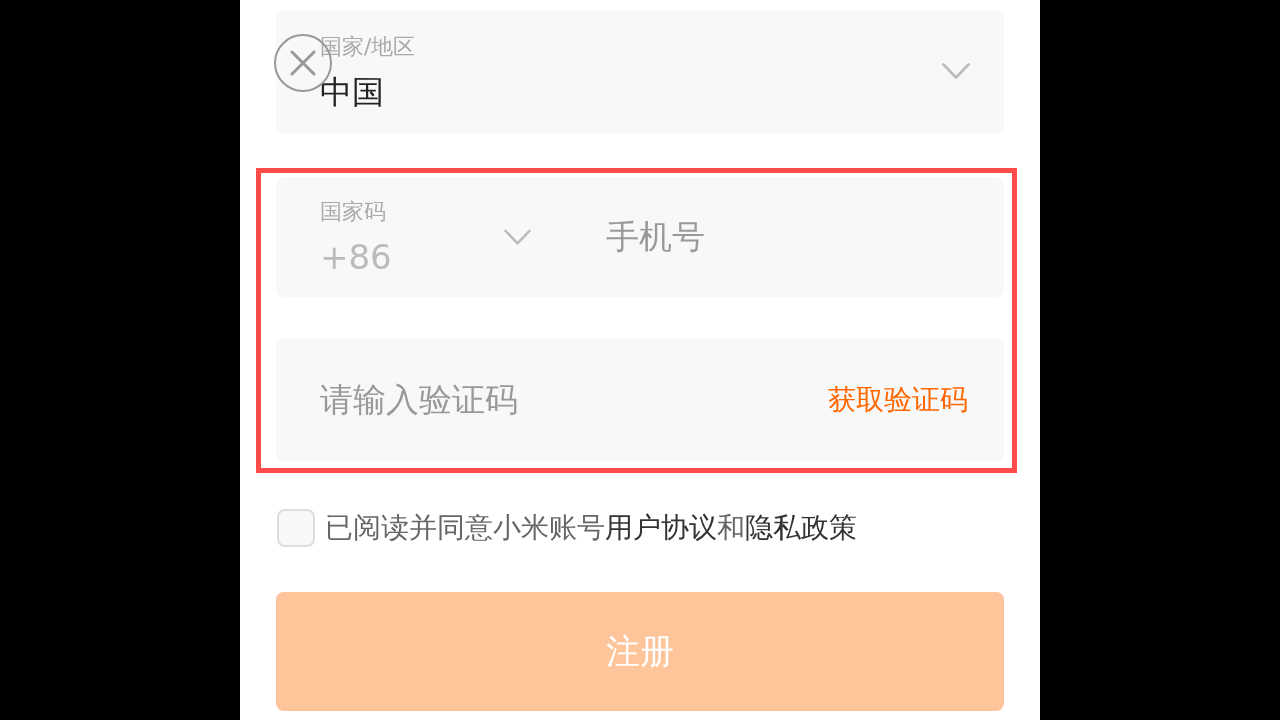 This screenshot has width=1280, height=720. Describe the element at coordinates (801, 527) in the screenshot. I see `agreement-link: 隐私政策` at that location.